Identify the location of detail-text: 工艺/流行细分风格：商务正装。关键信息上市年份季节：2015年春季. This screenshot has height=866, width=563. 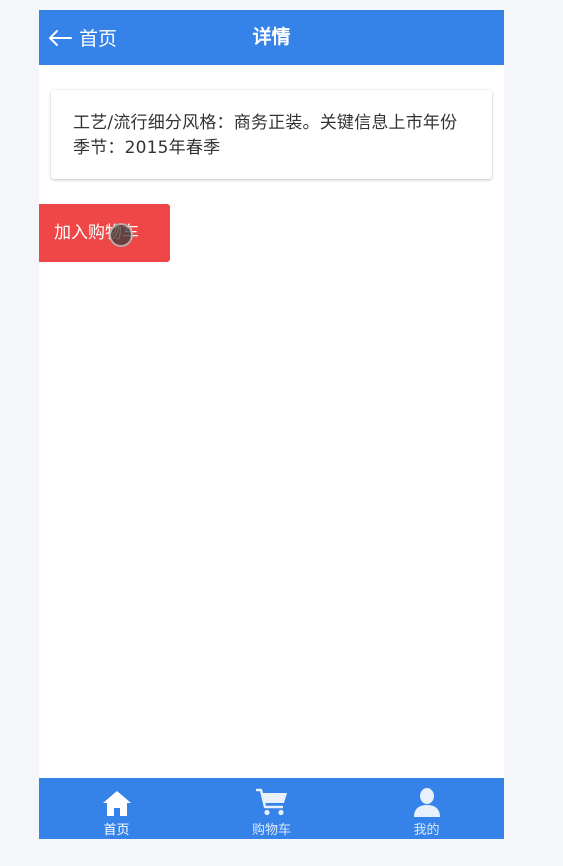
(265, 135).